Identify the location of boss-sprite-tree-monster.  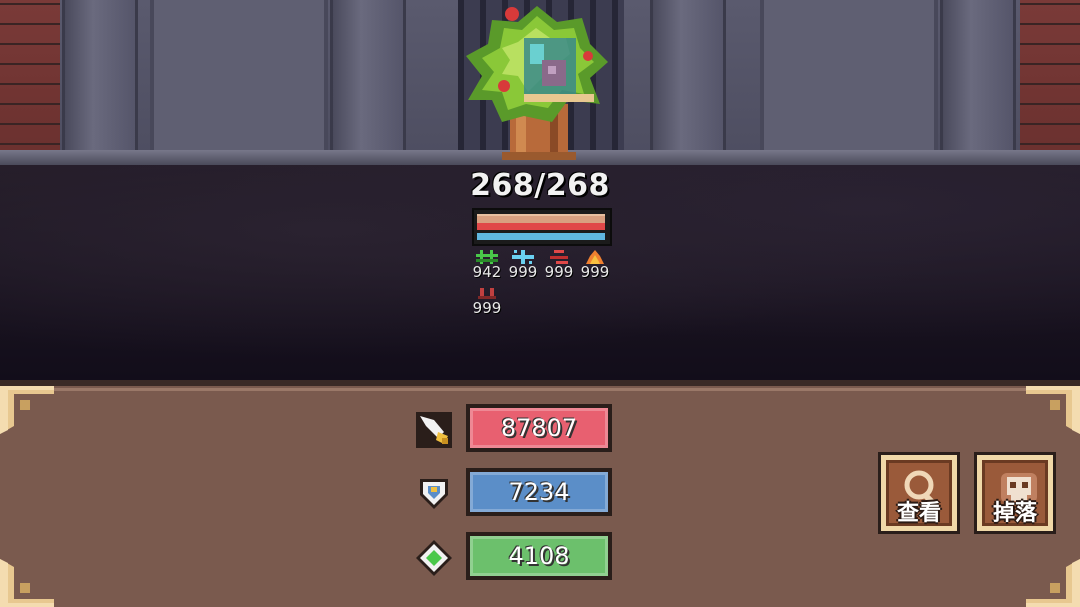
(537, 83).